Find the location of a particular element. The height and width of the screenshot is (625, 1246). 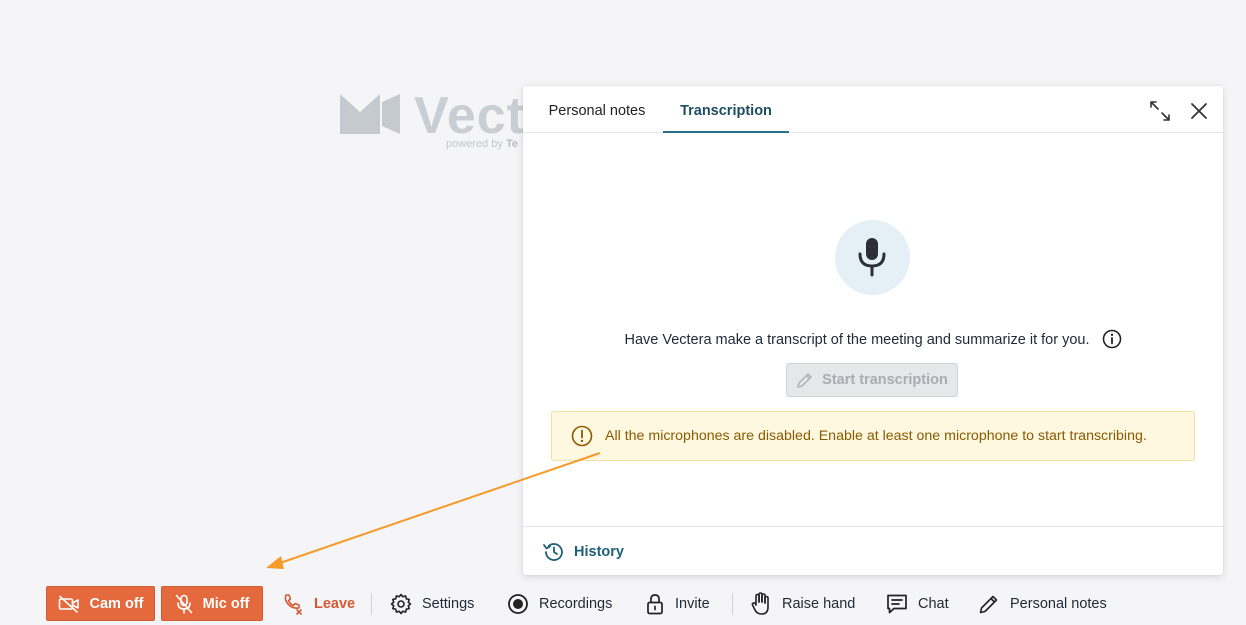

vectera-logo: Vecte powered by Te is located at coordinates (447, 122).